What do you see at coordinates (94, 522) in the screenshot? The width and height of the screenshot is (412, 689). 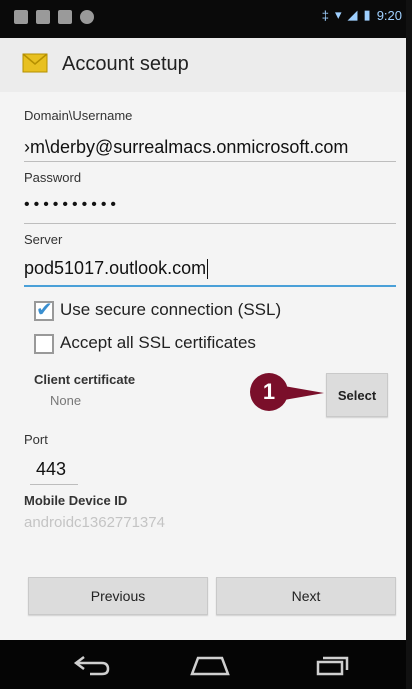 I see `mobile-device-id-value: androidc1362771374` at bounding box center [94, 522].